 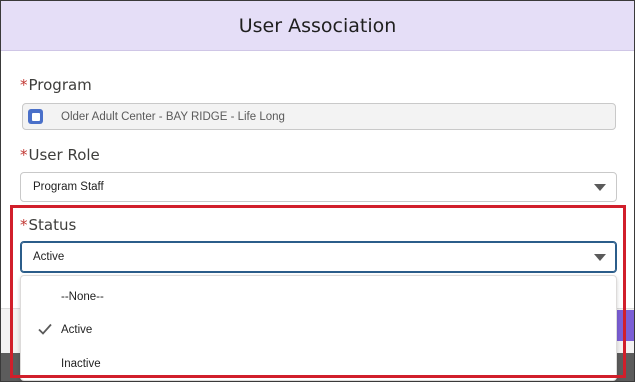 I want to click on option-label: Active, so click(x=77, y=330).